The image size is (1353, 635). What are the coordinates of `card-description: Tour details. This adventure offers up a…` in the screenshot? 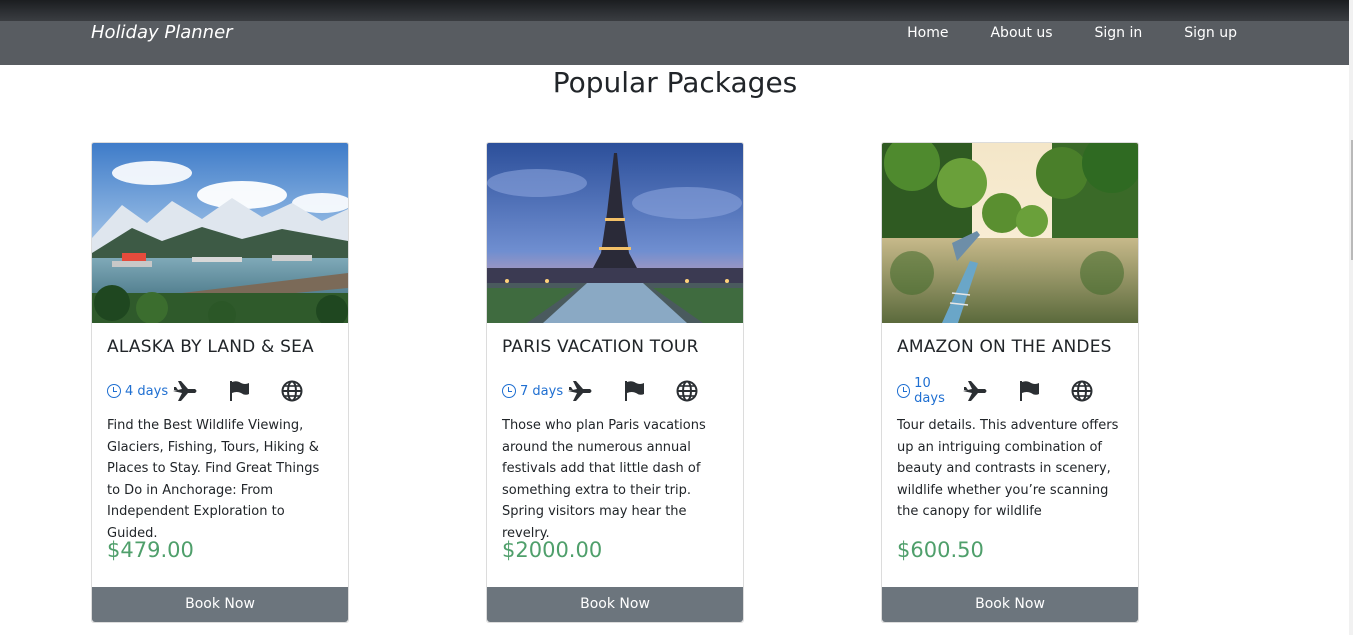 It's located at (1008, 468).